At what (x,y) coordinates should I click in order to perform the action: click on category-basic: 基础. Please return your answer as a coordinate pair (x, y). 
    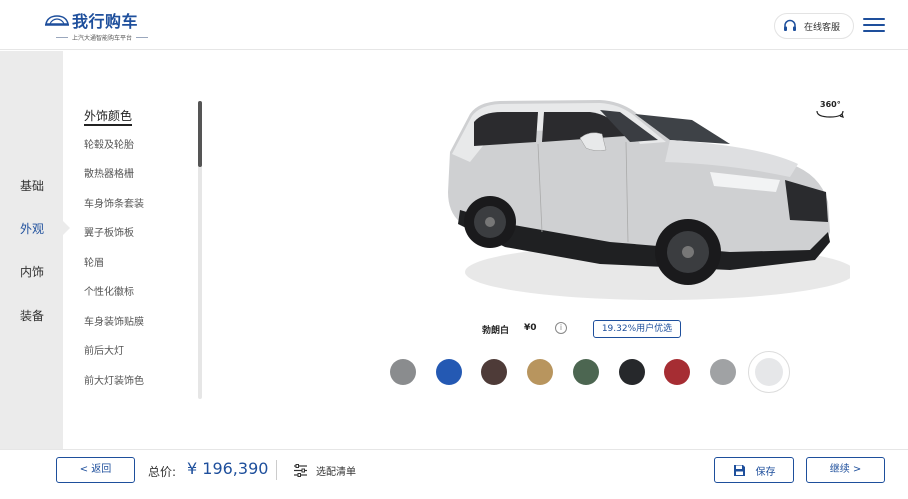
    Looking at the image, I should click on (31, 186).